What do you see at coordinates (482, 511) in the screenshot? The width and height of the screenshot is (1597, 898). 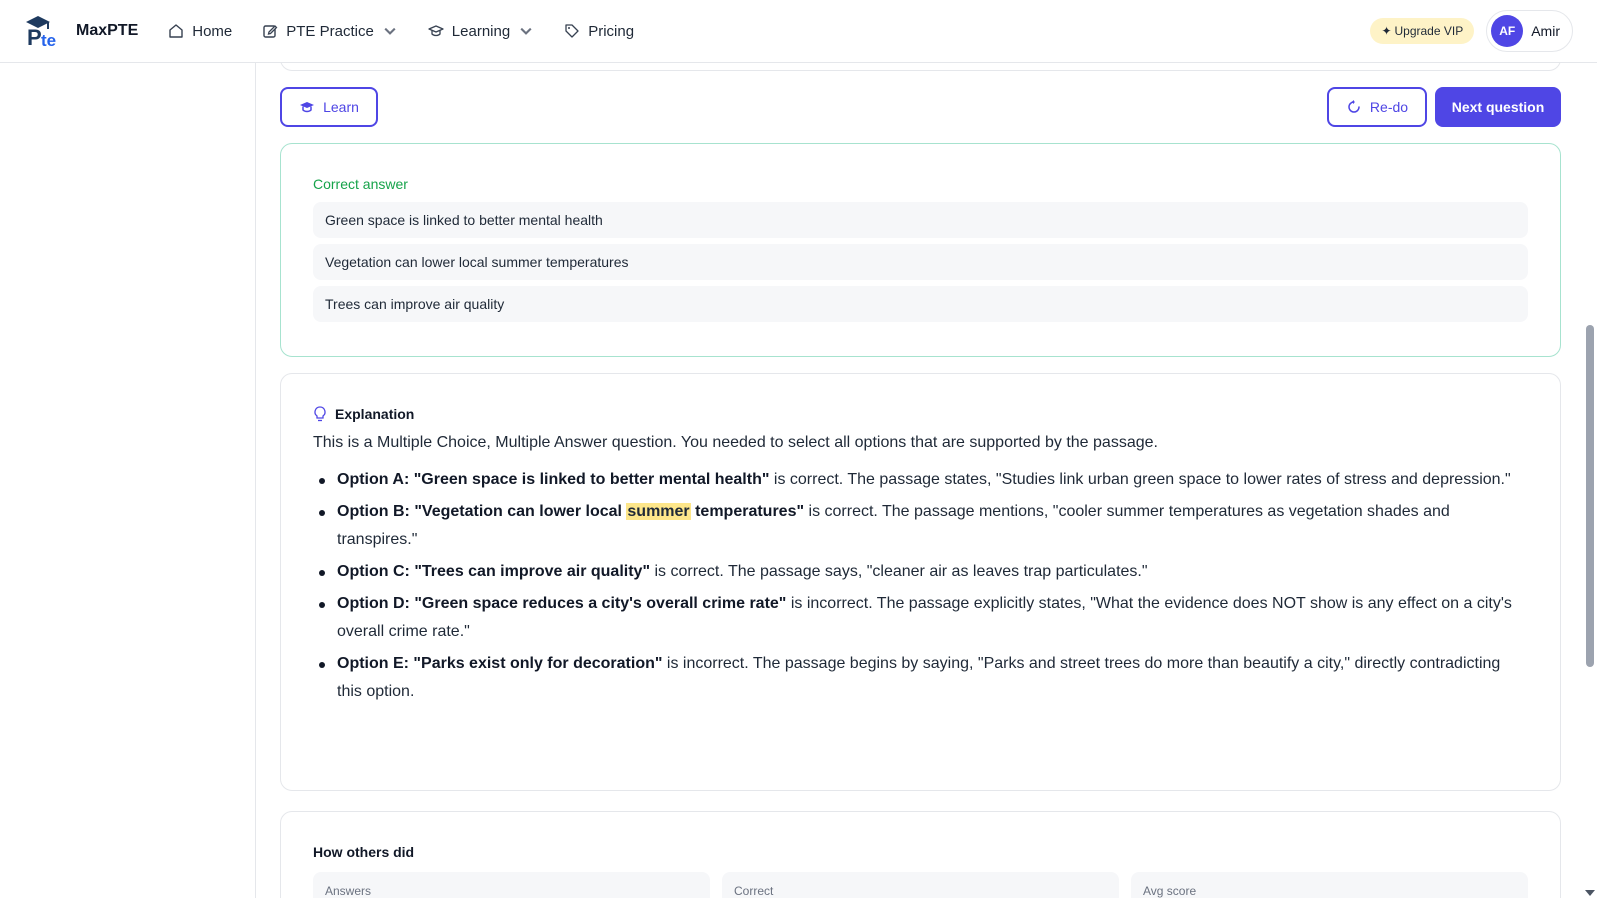 I see `option-label: Option B: "Vegetation can lower local` at bounding box center [482, 511].